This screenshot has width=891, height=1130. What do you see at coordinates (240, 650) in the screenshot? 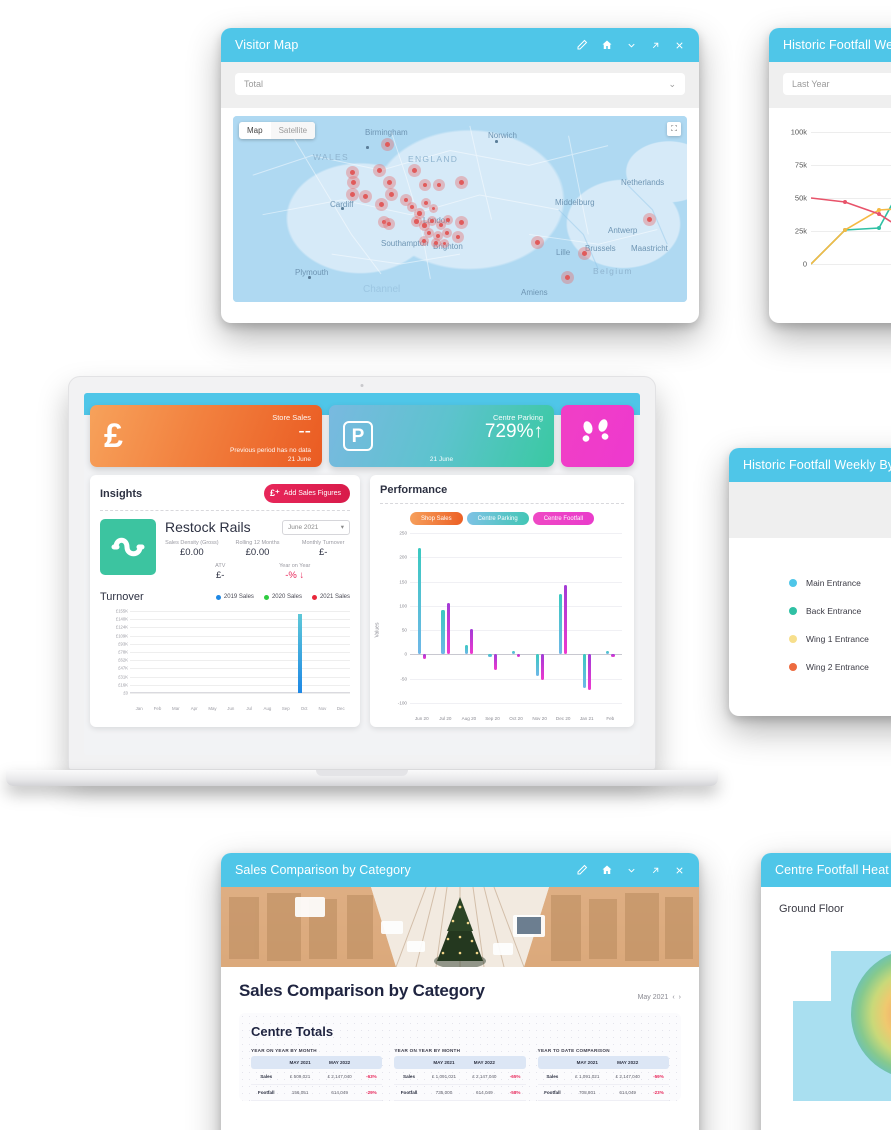
I see `turnover-plot` at bounding box center [240, 650].